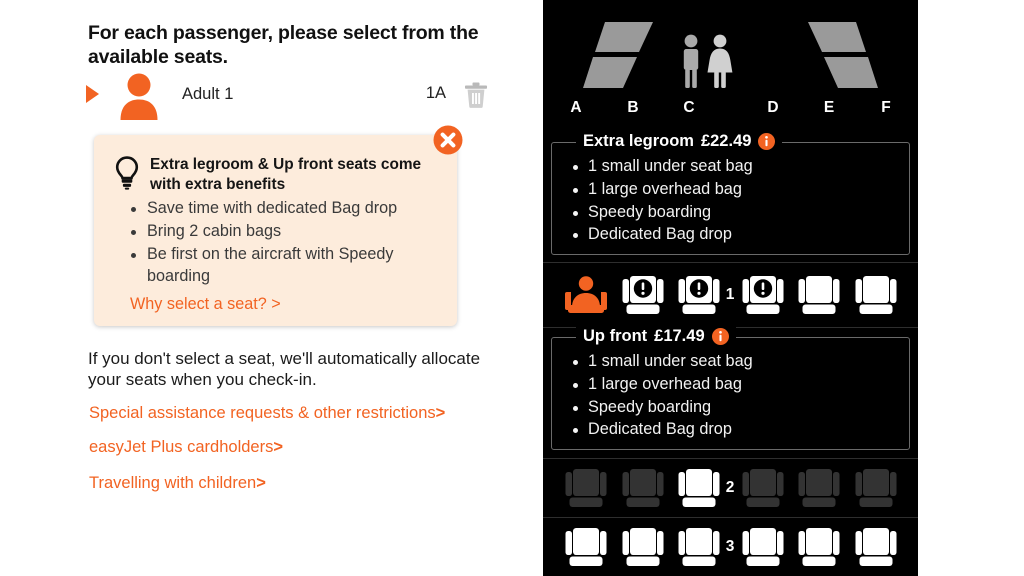 The height and width of the screenshot is (576, 1024). What do you see at coordinates (576, 107) in the screenshot?
I see `column-letter-a: A` at bounding box center [576, 107].